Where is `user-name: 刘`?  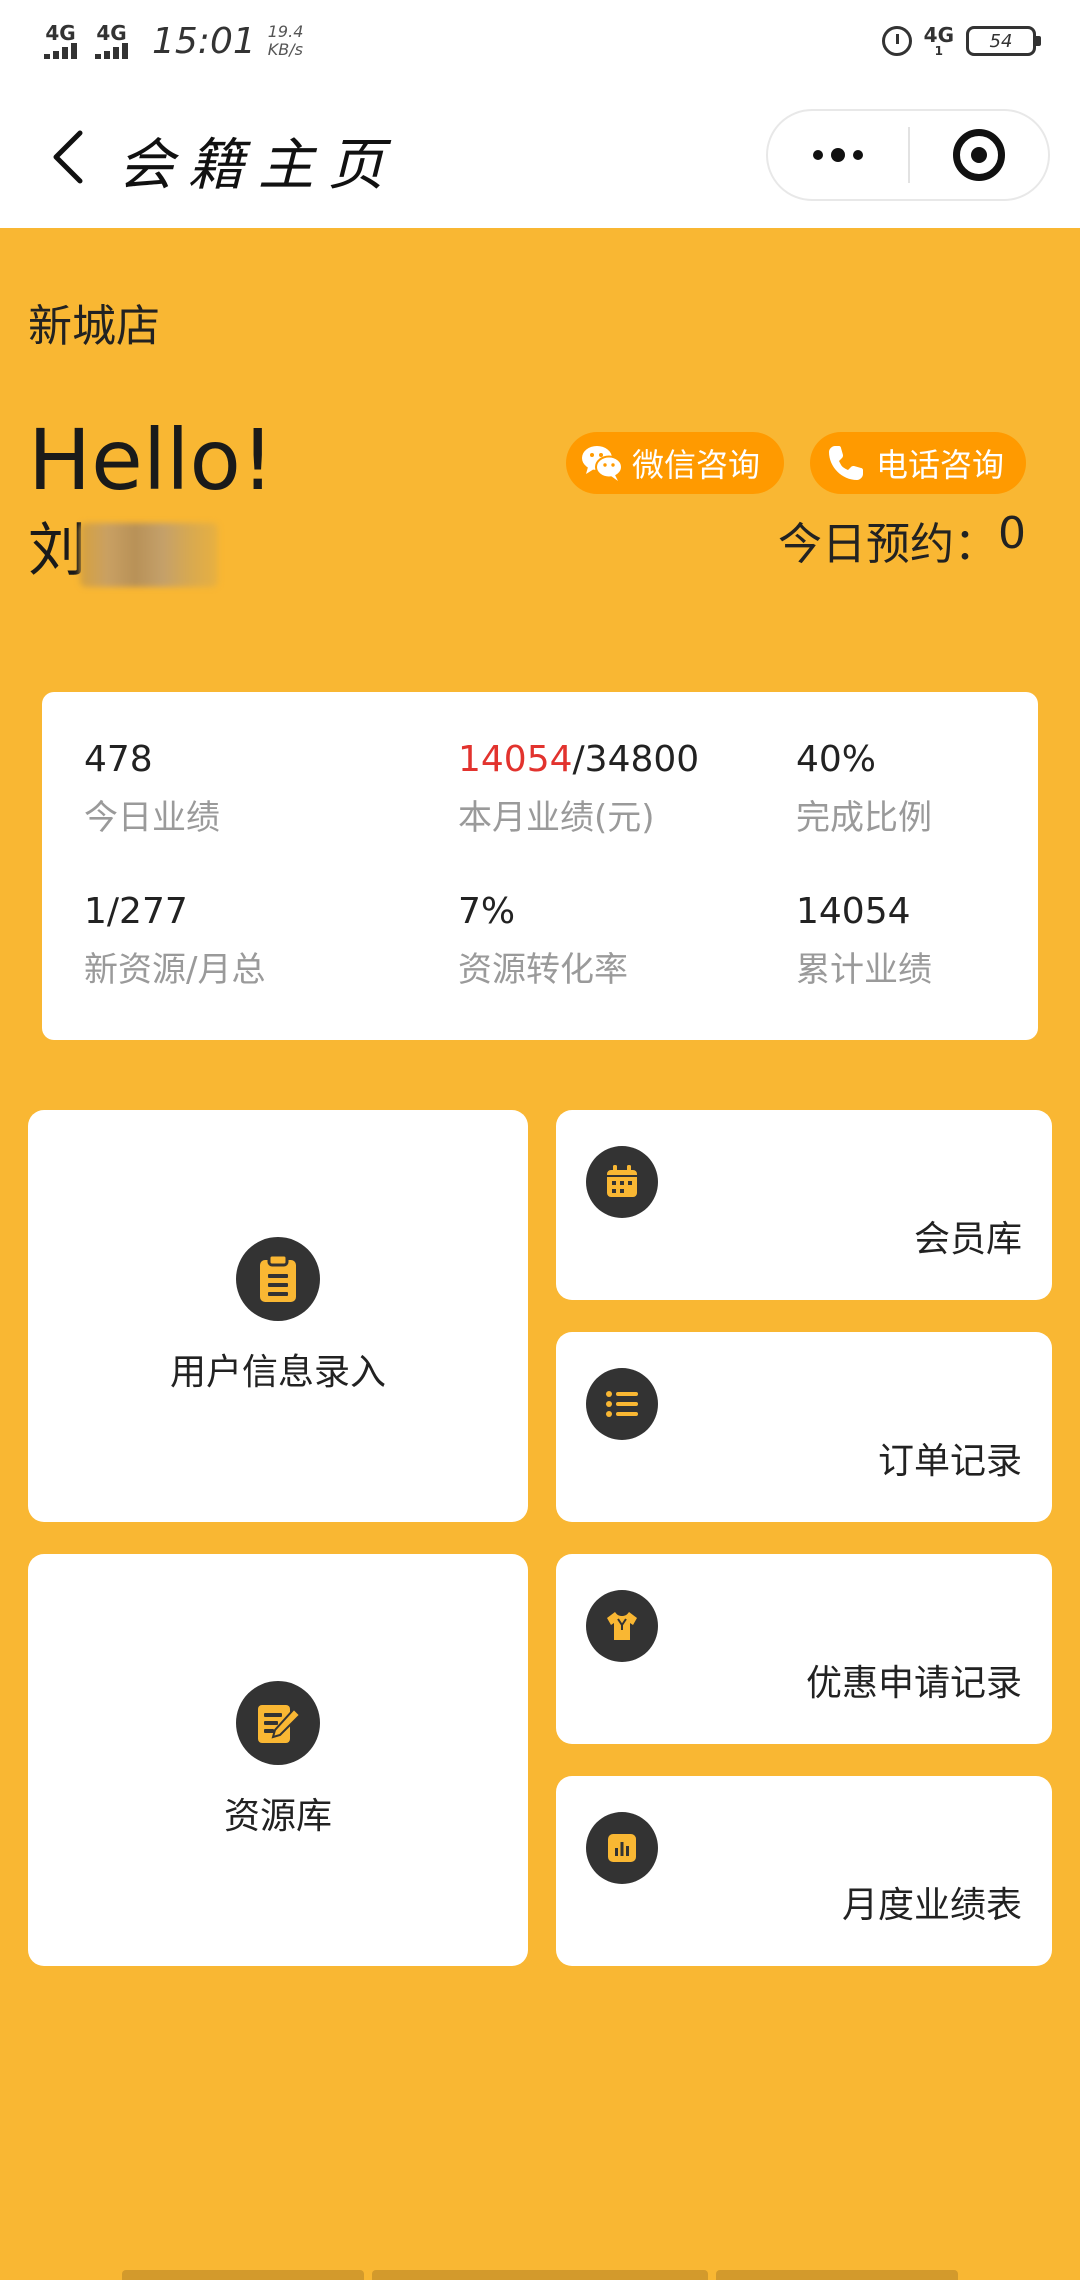
user-name: 刘 is located at coordinates (57, 550).